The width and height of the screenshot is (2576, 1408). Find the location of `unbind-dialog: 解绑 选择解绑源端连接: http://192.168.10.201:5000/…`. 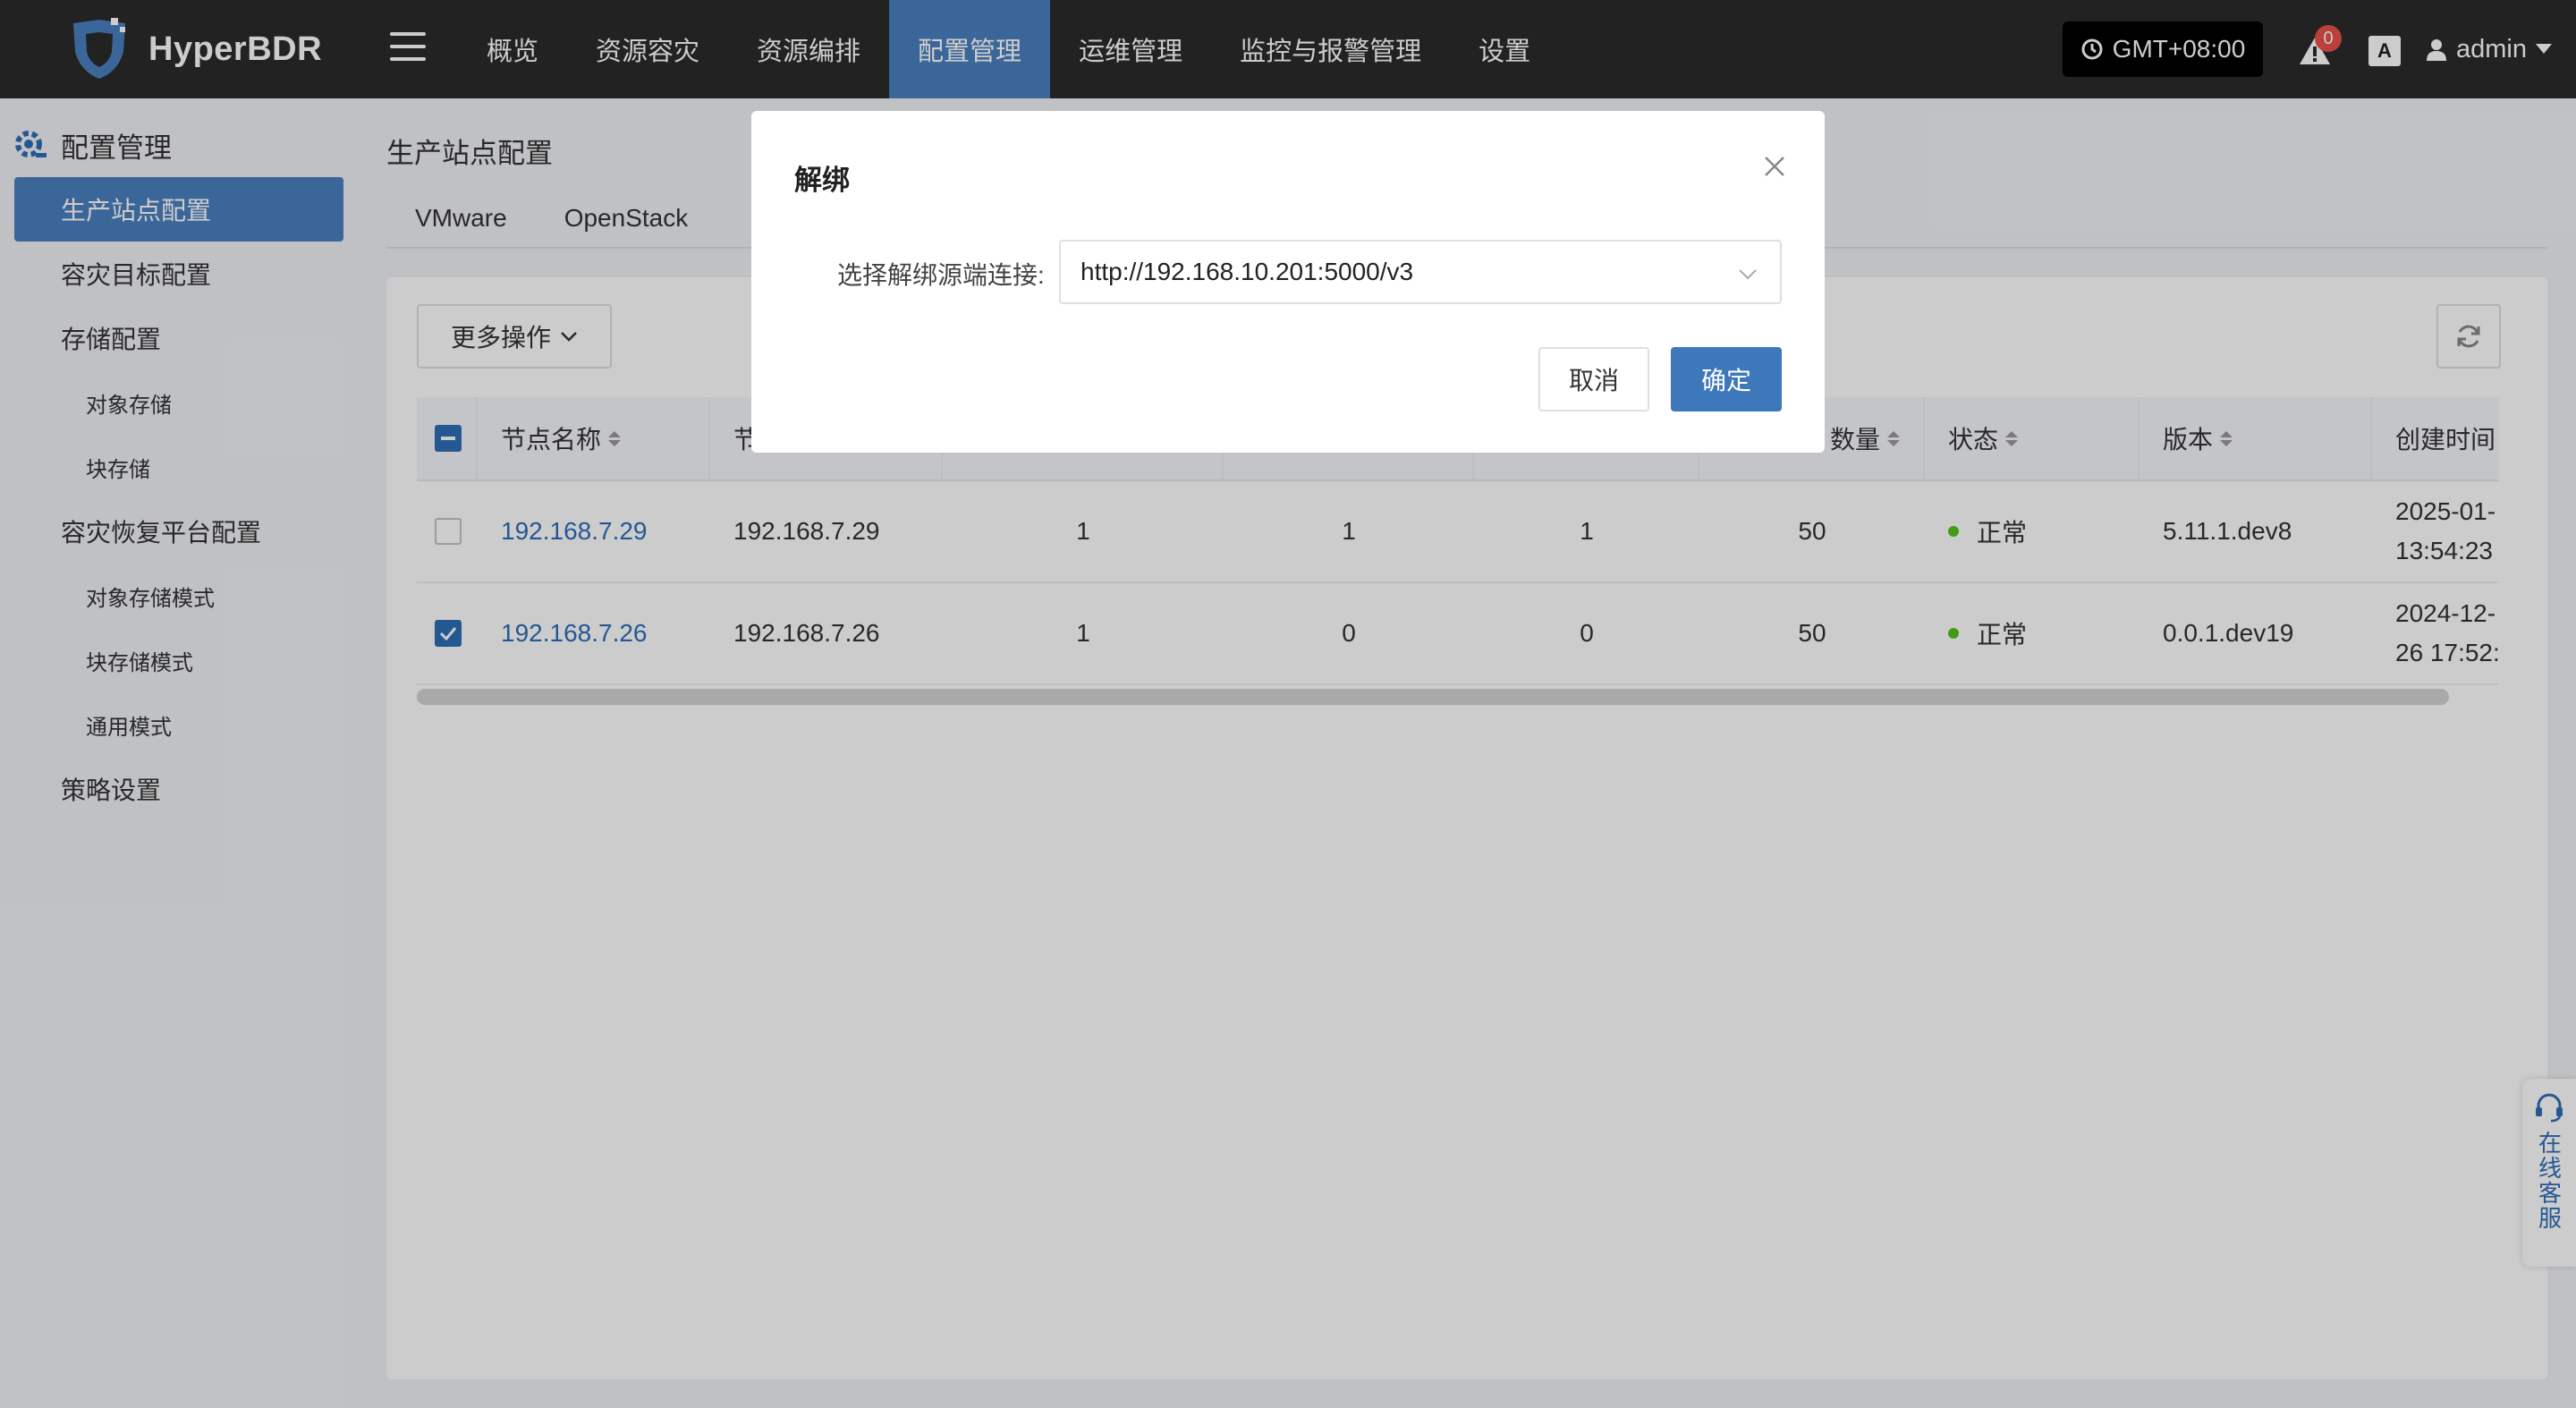

unbind-dialog: 解绑 选择解绑源端连接: http://192.168.10.201:5000/… is located at coordinates (1288, 282).